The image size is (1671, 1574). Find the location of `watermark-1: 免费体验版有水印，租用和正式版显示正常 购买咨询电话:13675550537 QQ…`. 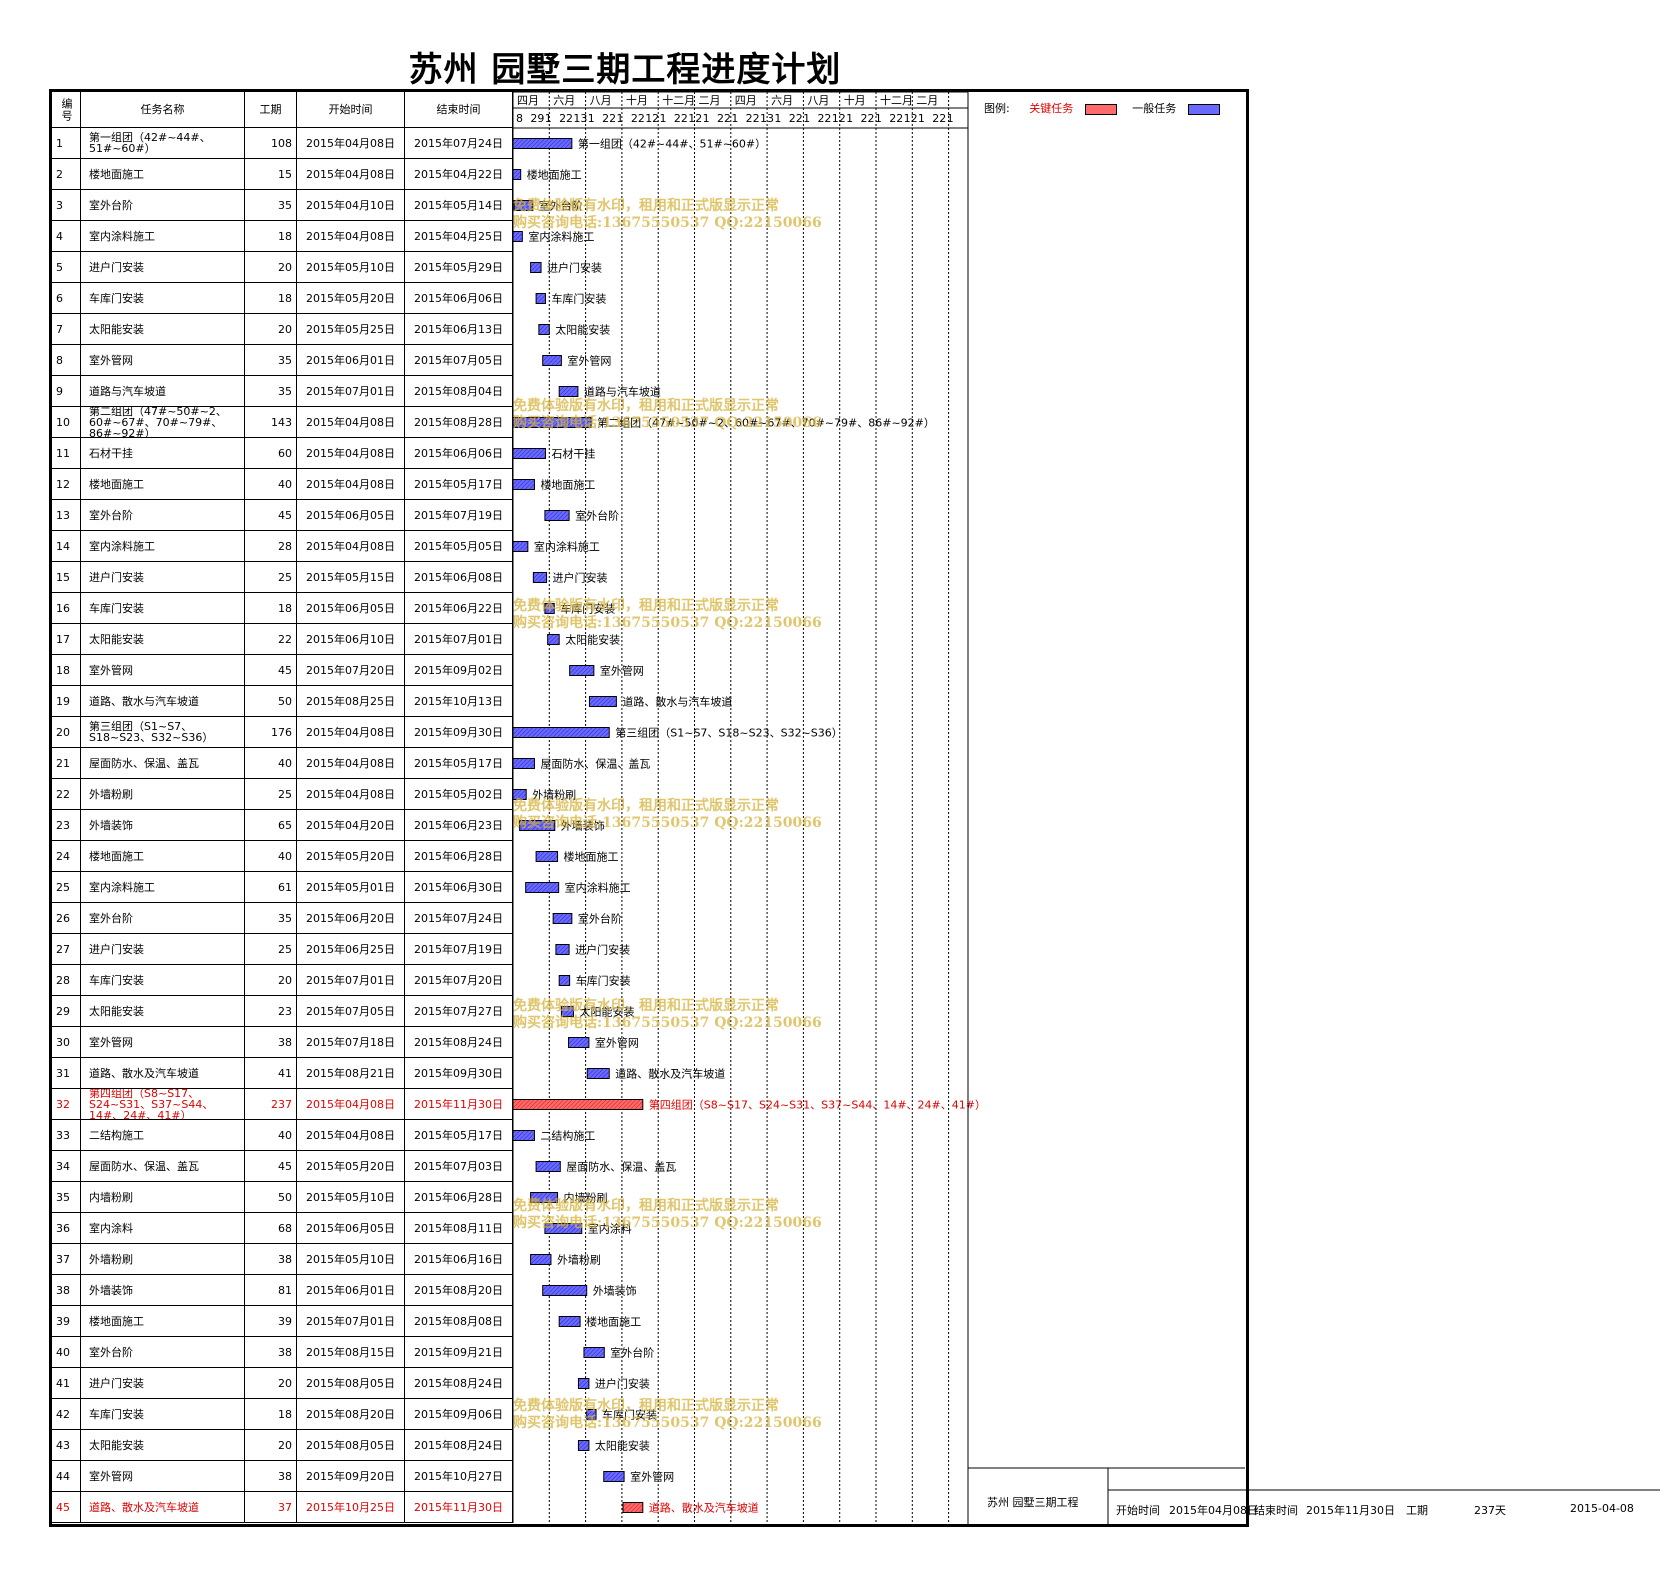

watermark-1: 免费体验版有水印，租用和正式版显示正常 购买咨询电话:13675550537 QQ… is located at coordinates (667, 415).